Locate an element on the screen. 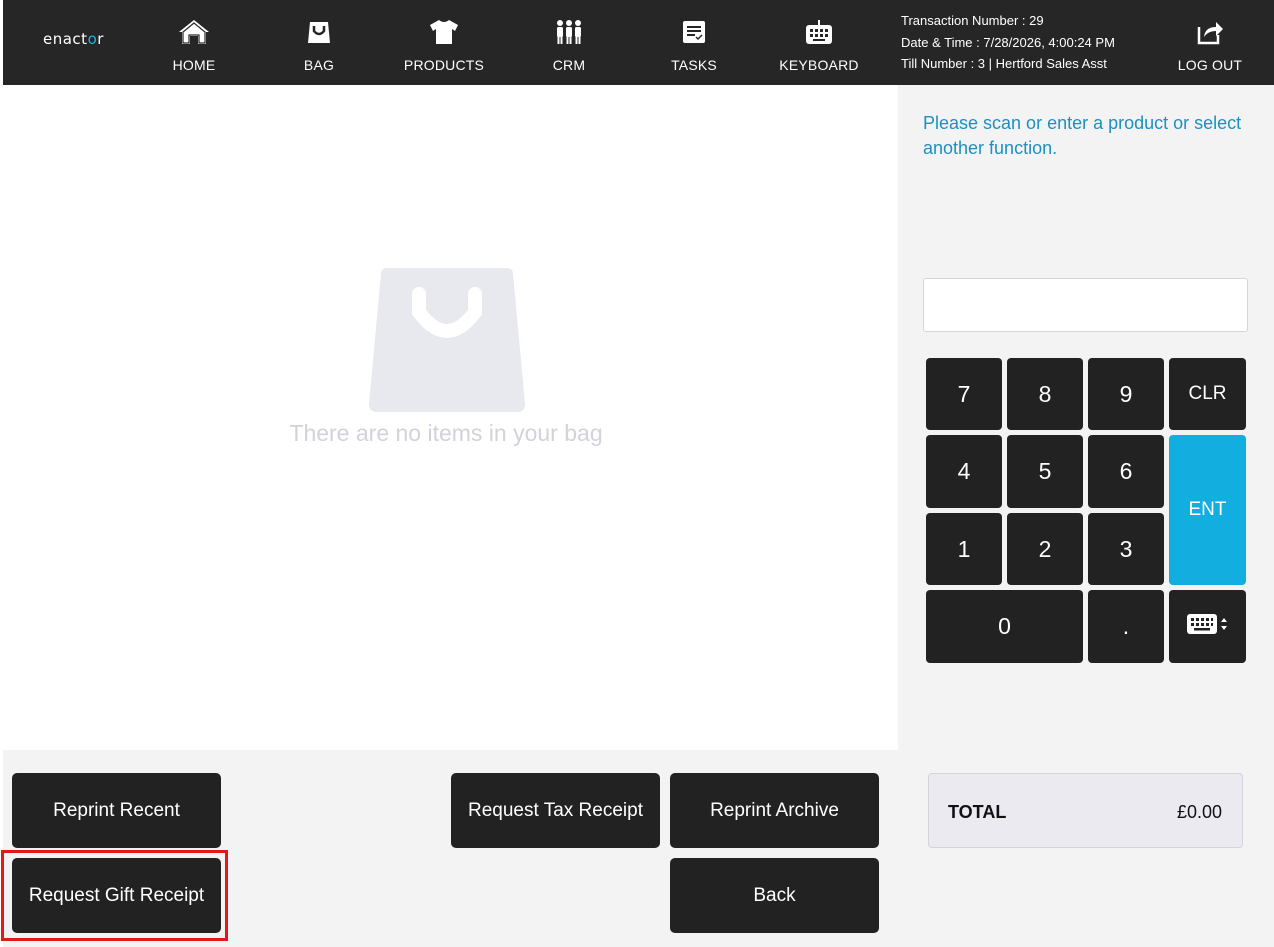  key-enter: ENT is located at coordinates (1207, 510).